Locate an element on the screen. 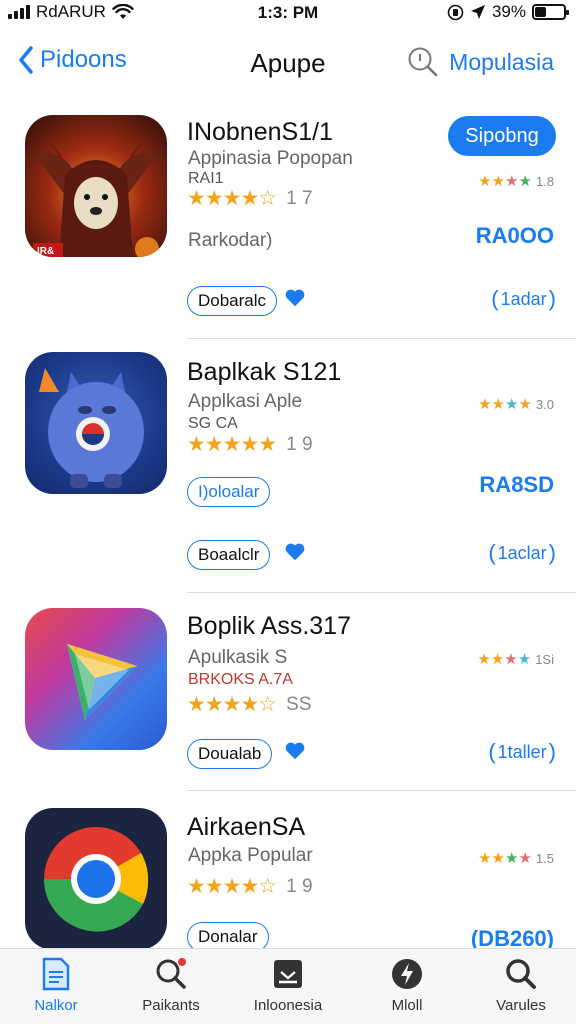  wolf-creature-icon: IR& is located at coordinates (96, 196).